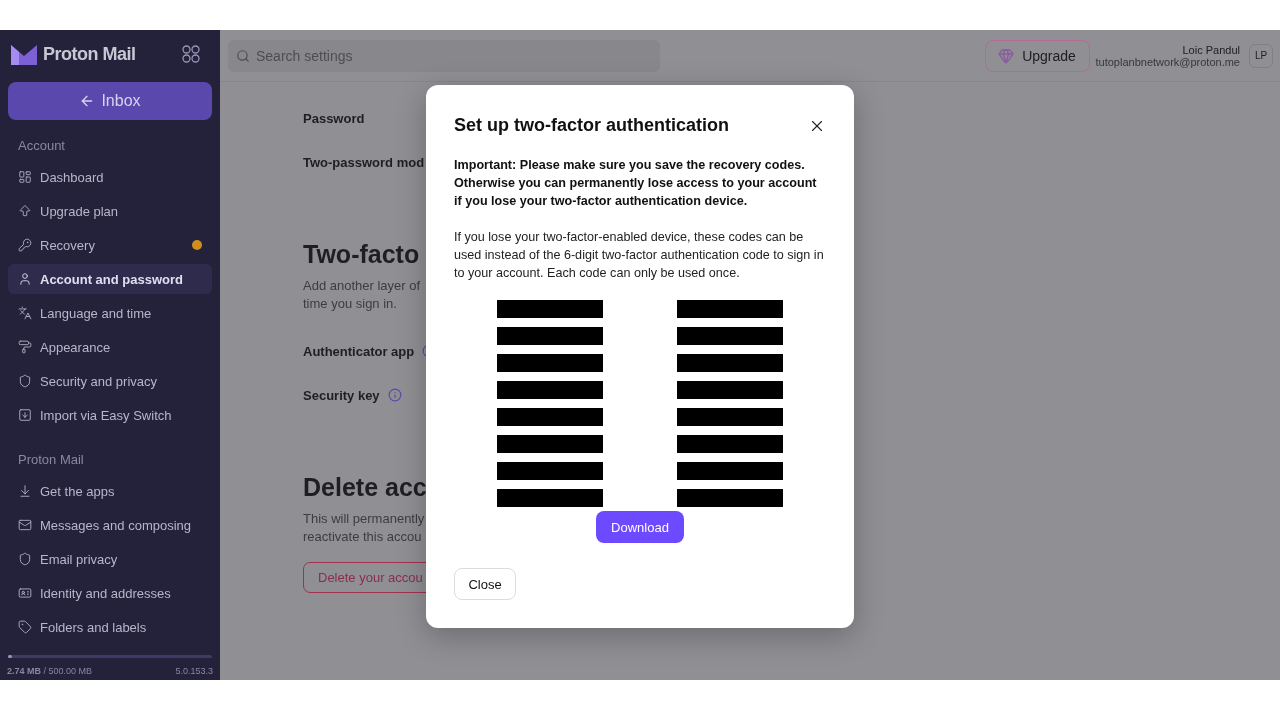  Describe the element at coordinates (96, 313) in the screenshot. I see `nav-label: Language and time` at that location.